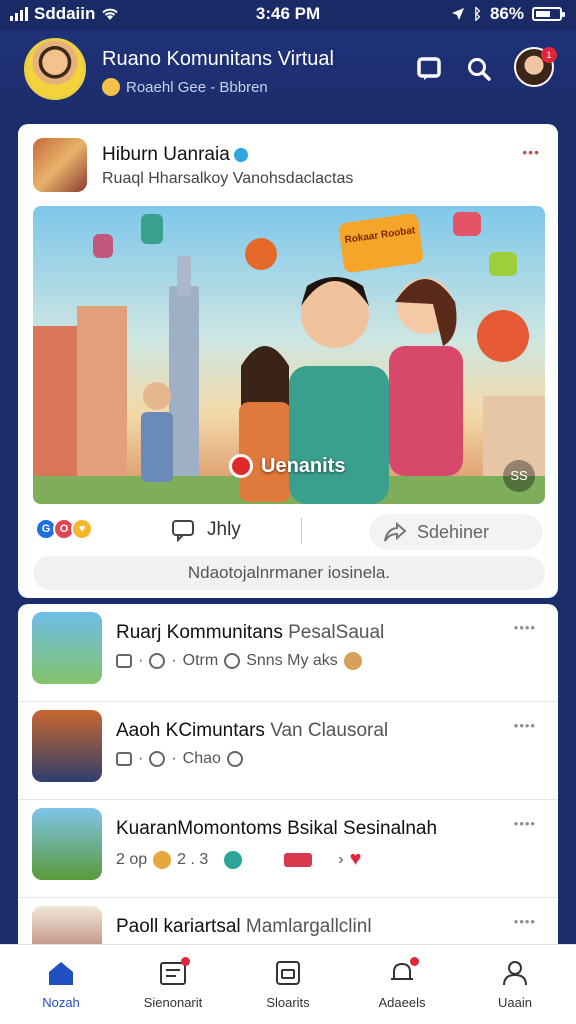 Image resolution: width=576 pixels, height=1024 pixels. What do you see at coordinates (228, 178) in the screenshot?
I see `post-subtitle: Ruaql Hharsalkoy Vanohsdaclactas` at bounding box center [228, 178].